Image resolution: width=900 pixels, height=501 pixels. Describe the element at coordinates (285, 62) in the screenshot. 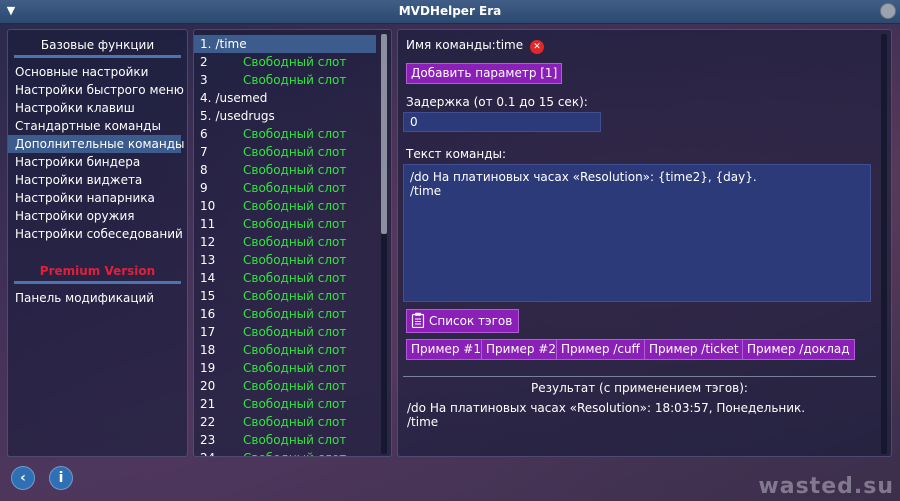

I see `command-row: 2 Свободный слот` at that location.